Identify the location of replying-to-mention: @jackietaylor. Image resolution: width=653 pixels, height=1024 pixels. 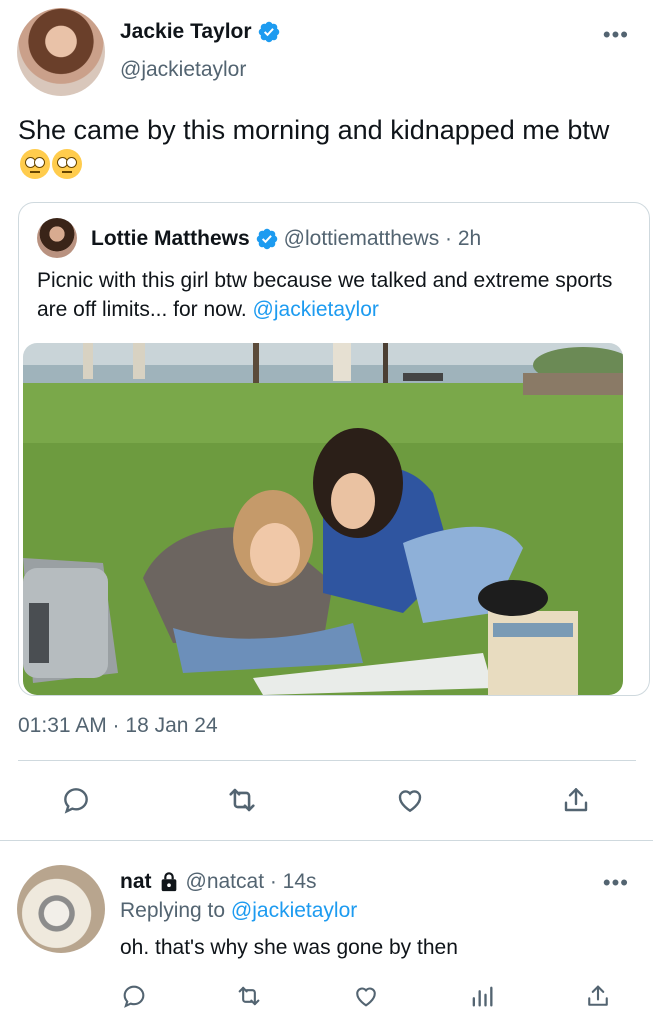
(294, 910).